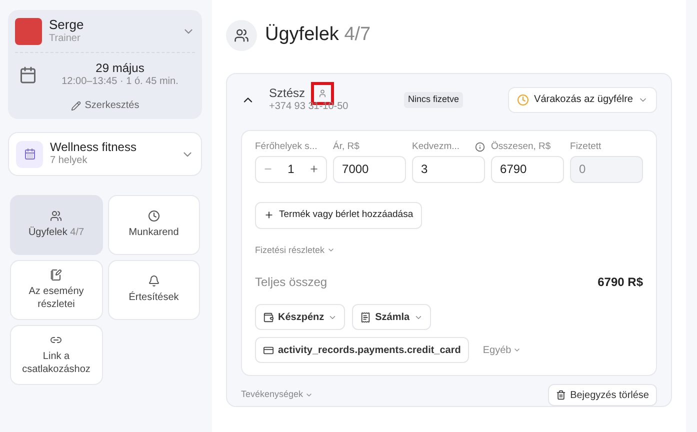  Describe the element at coordinates (154, 290) in the screenshot. I see `nav-tile: Értesítések` at that location.